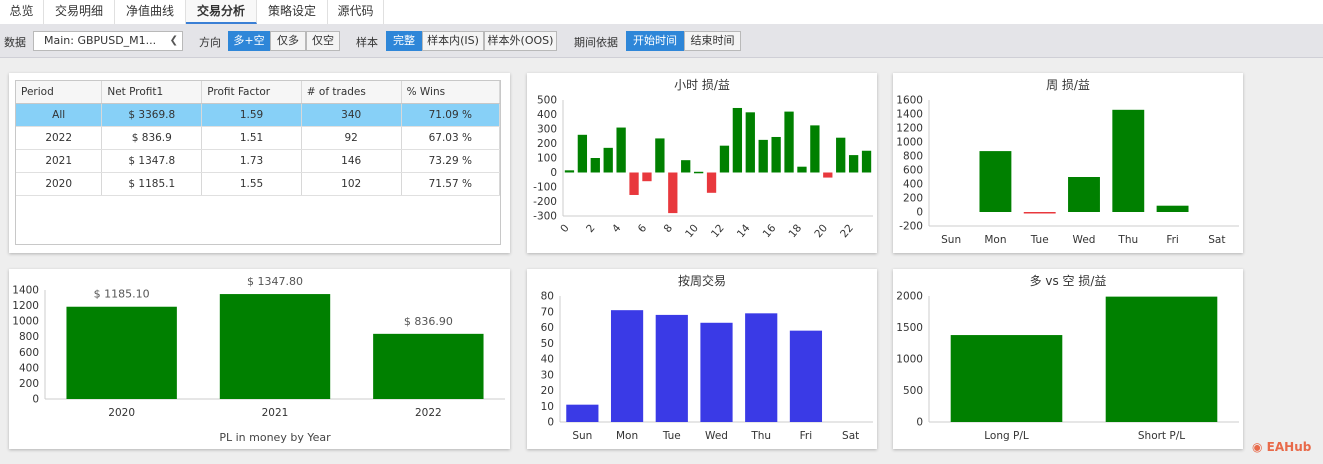  Describe the element at coordinates (744, 231) in the screenshot. I see `x-tick-label: 14` at that location.